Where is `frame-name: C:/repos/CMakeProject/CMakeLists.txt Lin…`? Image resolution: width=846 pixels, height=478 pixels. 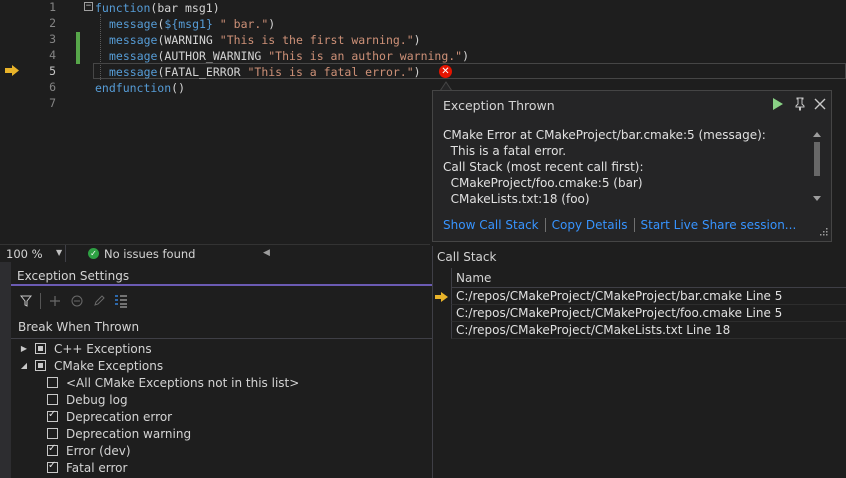 frame-name: C:/repos/CMakeProject/CMakeLists.txt Lin… is located at coordinates (593, 330).